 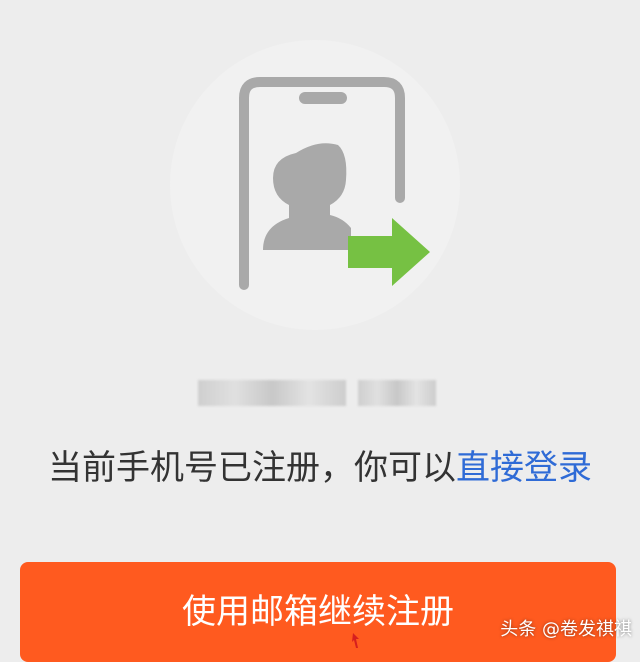 I want to click on direct-login-link: 直接登录, so click(x=524, y=468).